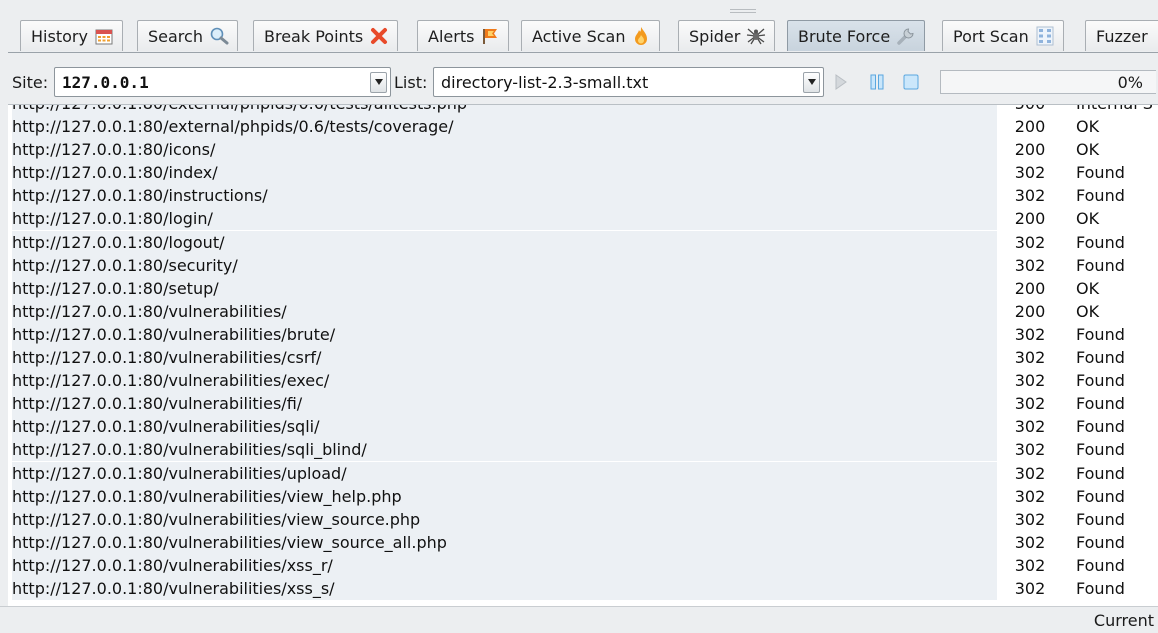  What do you see at coordinates (187, 35) in the screenshot?
I see `tab-search: Search` at bounding box center [187, 35].